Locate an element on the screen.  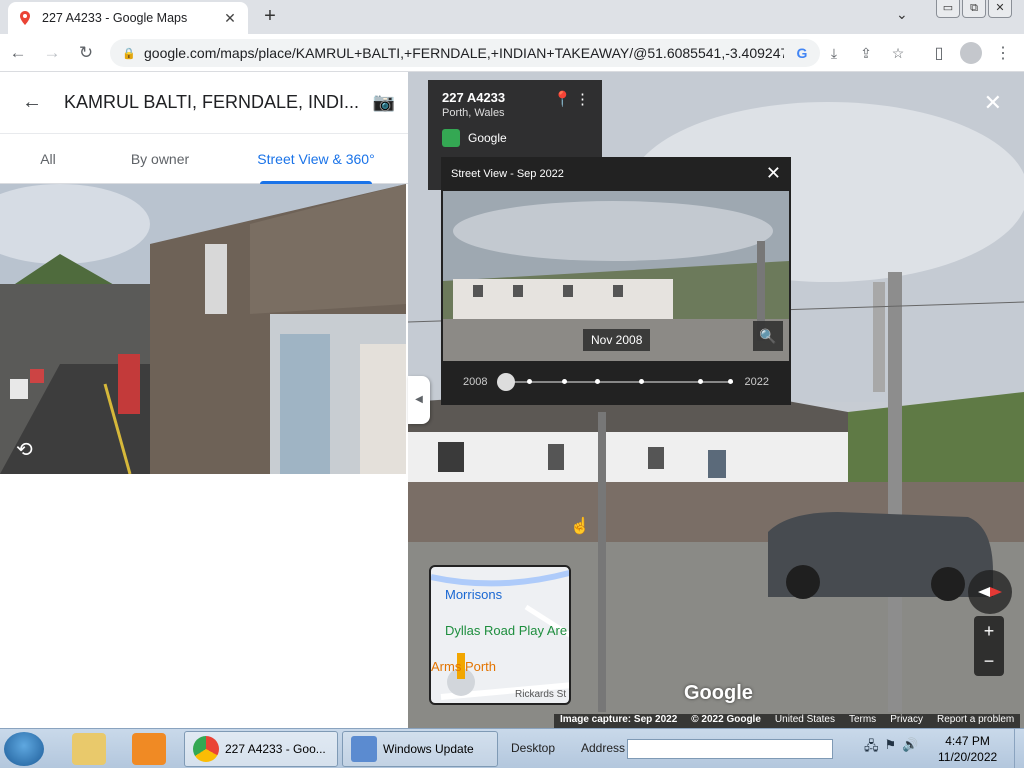
tab-all: All is located at coordinates (48, 158).